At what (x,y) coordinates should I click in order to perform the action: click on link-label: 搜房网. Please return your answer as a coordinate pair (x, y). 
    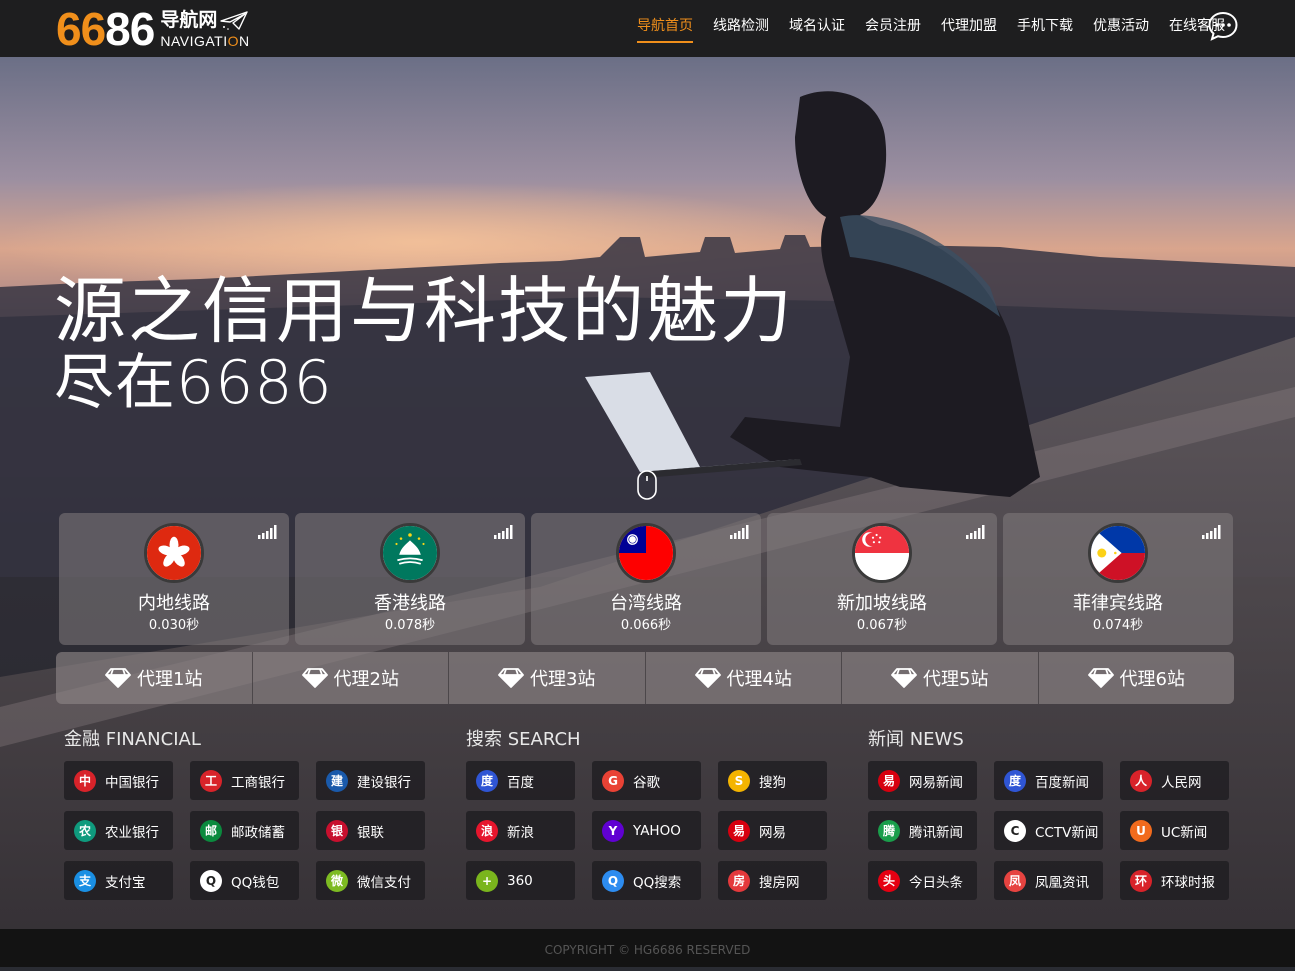
    Looking at the image, I should click on (779, 882).